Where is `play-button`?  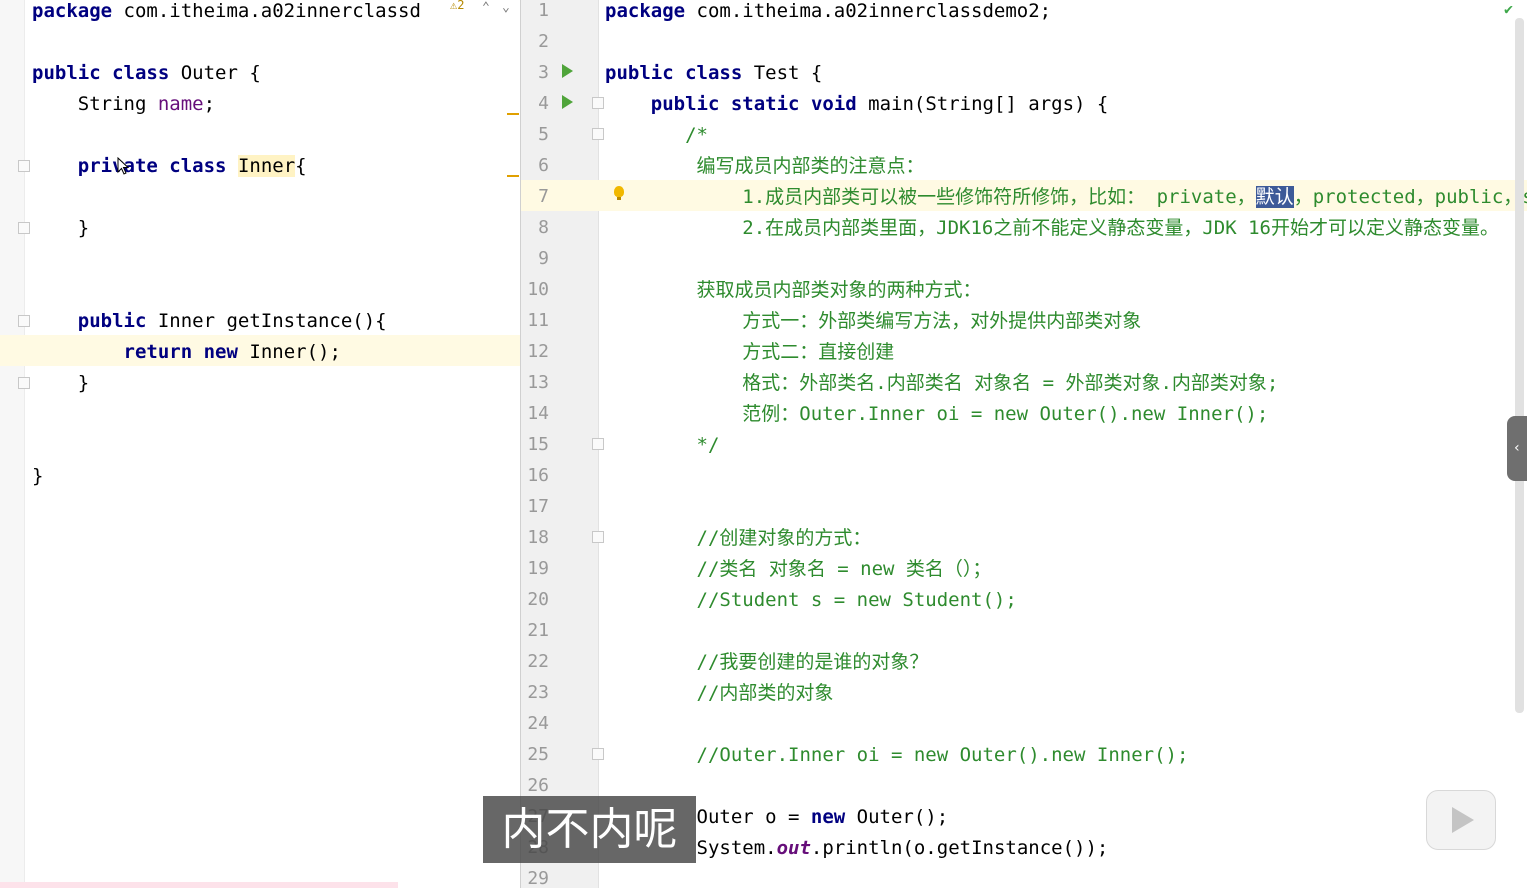 play-button is located at coordinates (1461, 820).